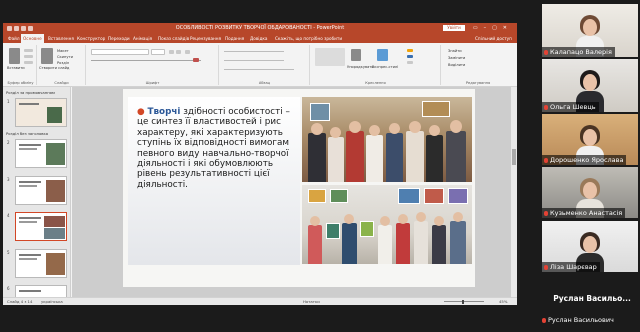  Describe the element at coordinates (455, 51) in the screenshot. I see `find-button: Знайти` at that location.